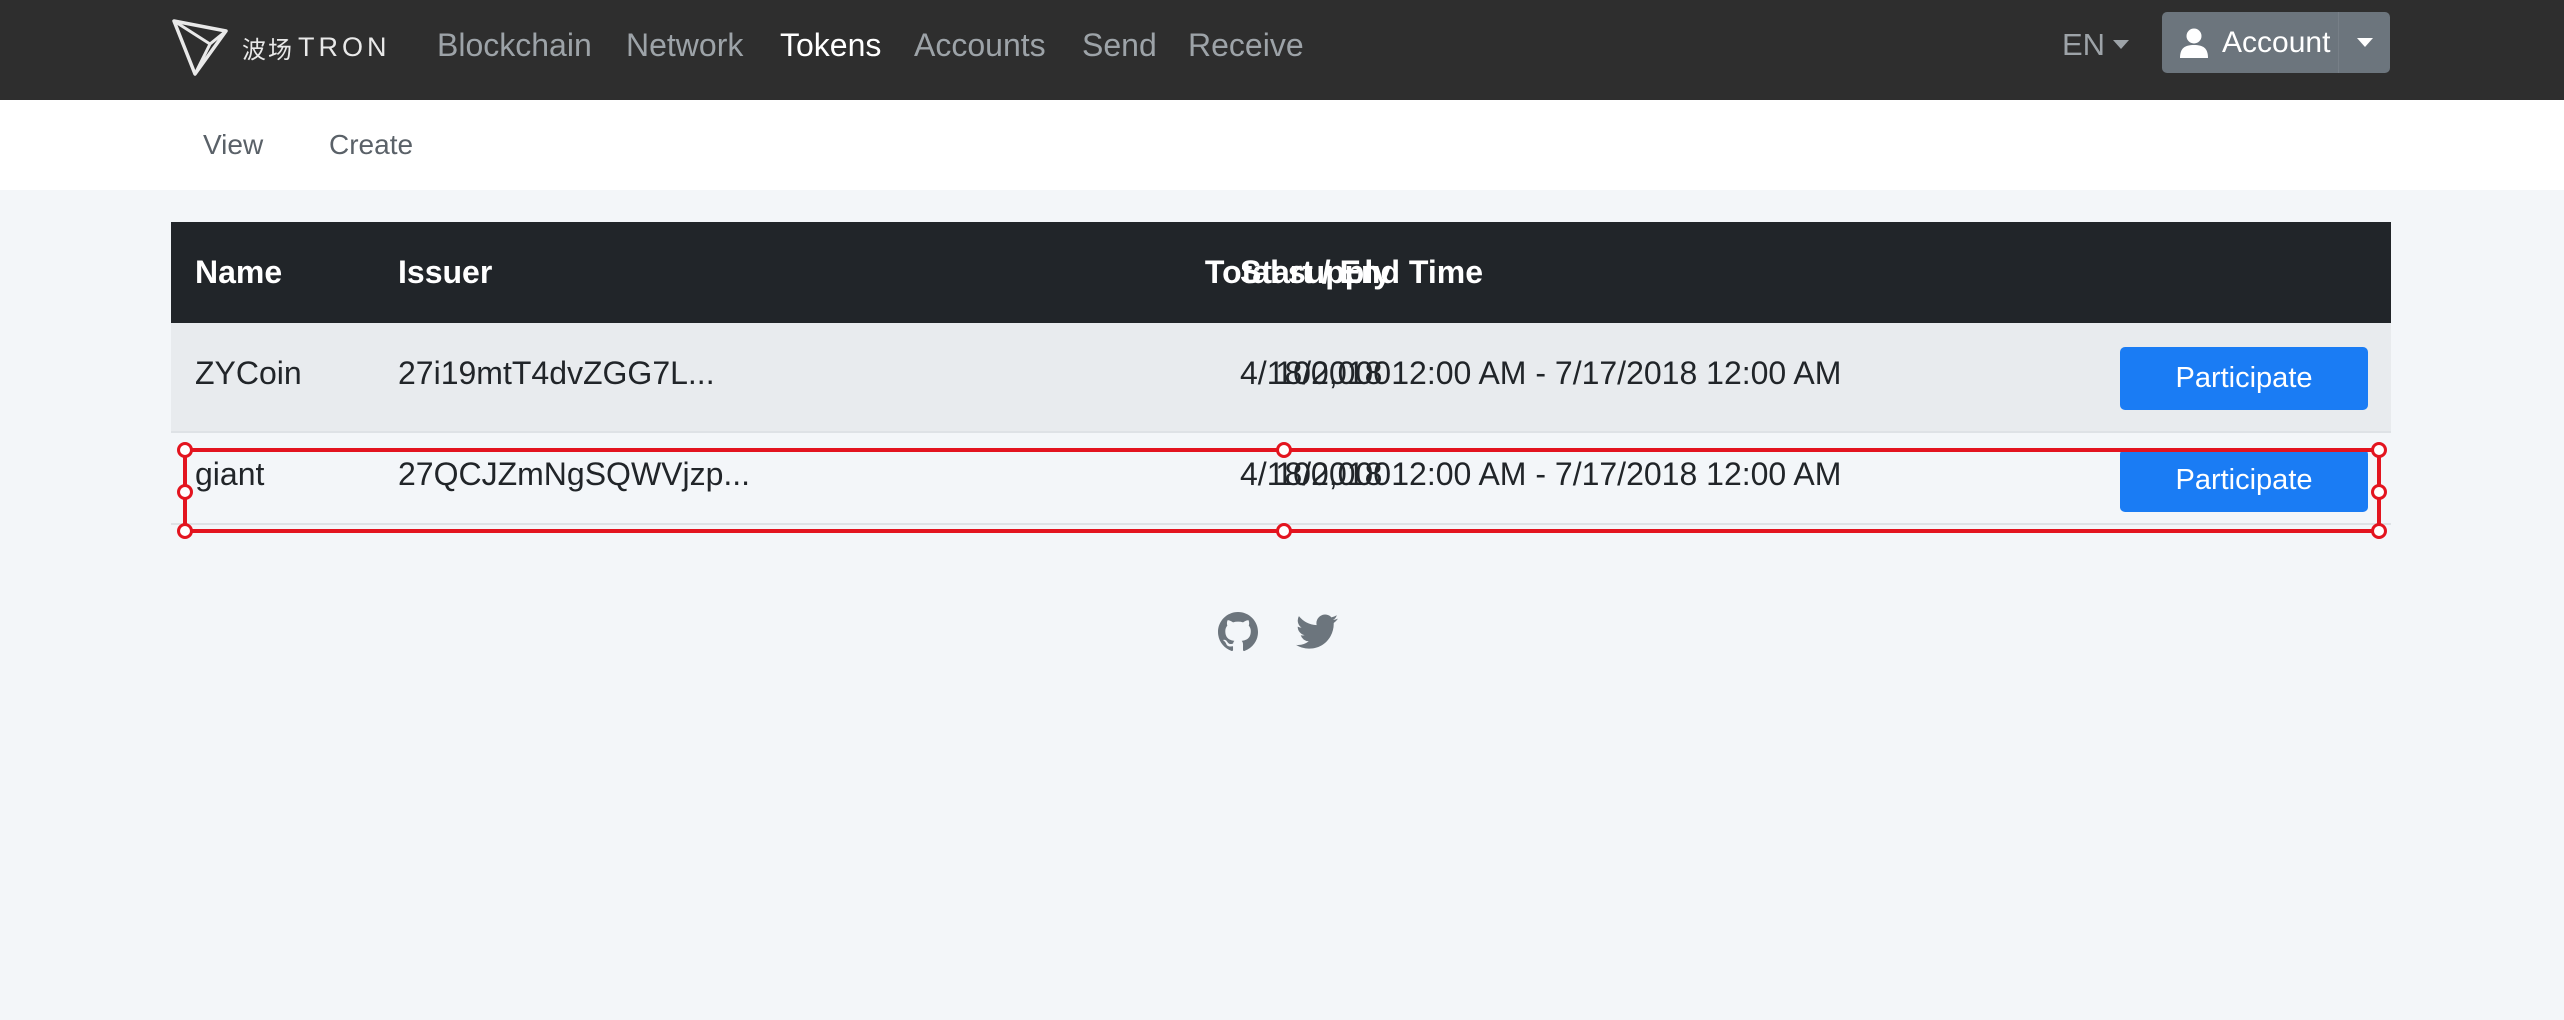  I want to click on resize-handle-bottom-right, so click(2379, 531).